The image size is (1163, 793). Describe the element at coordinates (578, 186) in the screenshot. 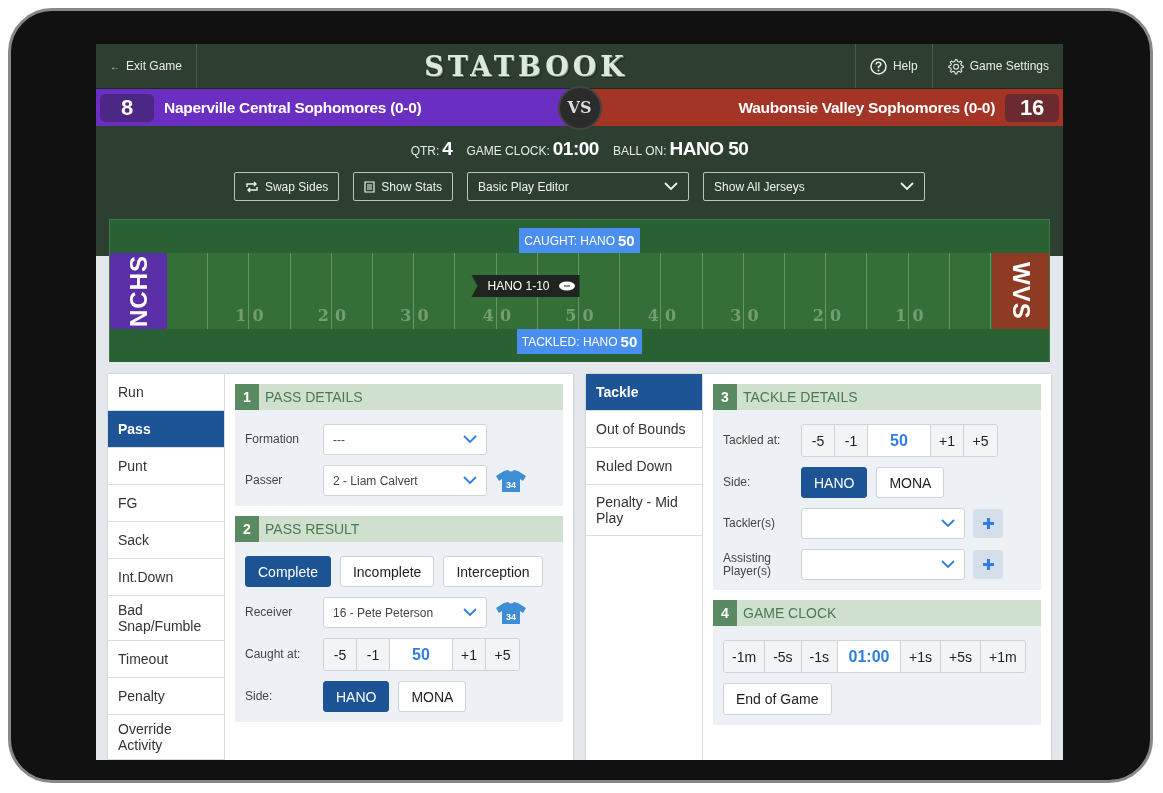

I see `dropdown: Basic Play Editor` at that location.